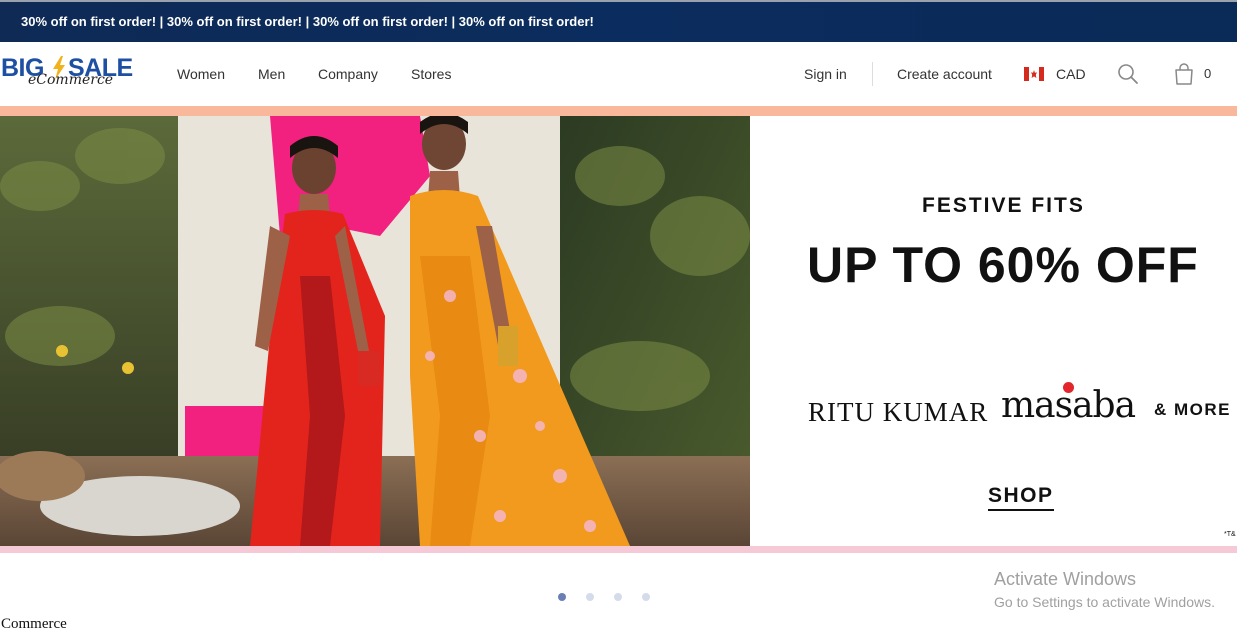 The height and width of the screenshot is (640, 1237). What do you see at coordinates (1071, 74) in the screenshot?
I see `currency-selector: CAD` at bounding box center [1071, 74].